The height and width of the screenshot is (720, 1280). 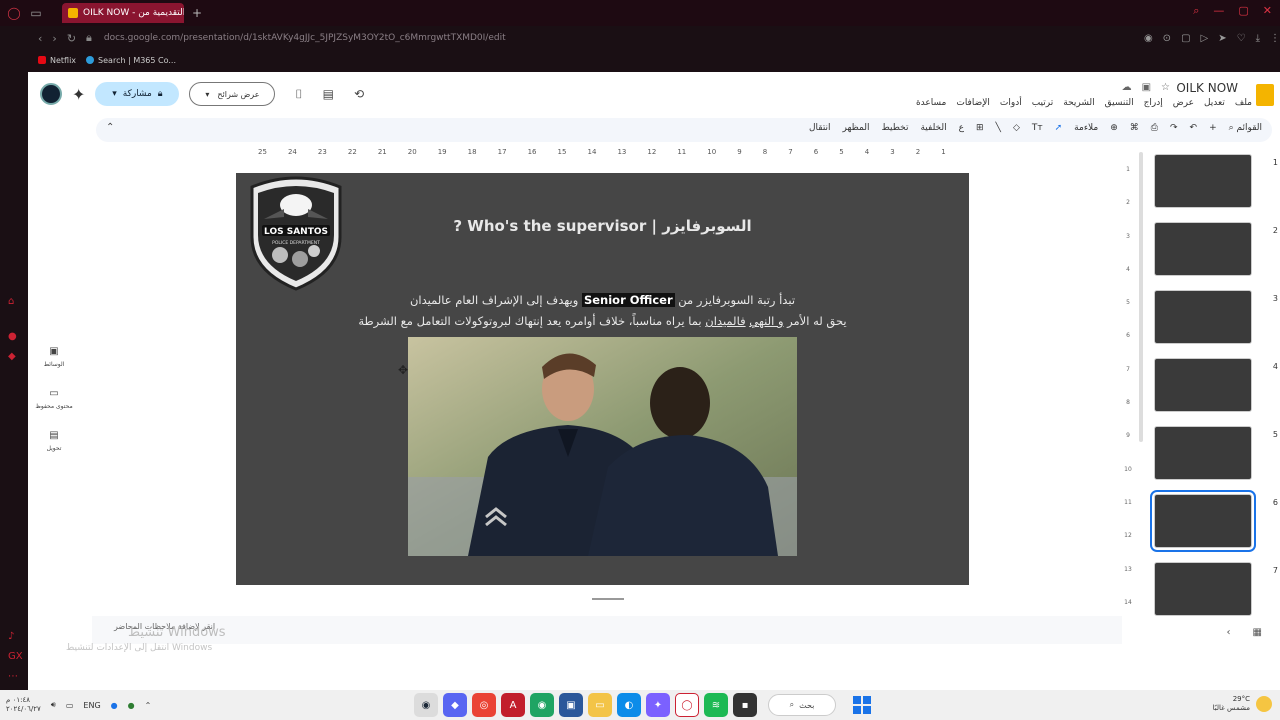 I want to click on select-tool-icon: ➚, so click(x=1059, y=128).